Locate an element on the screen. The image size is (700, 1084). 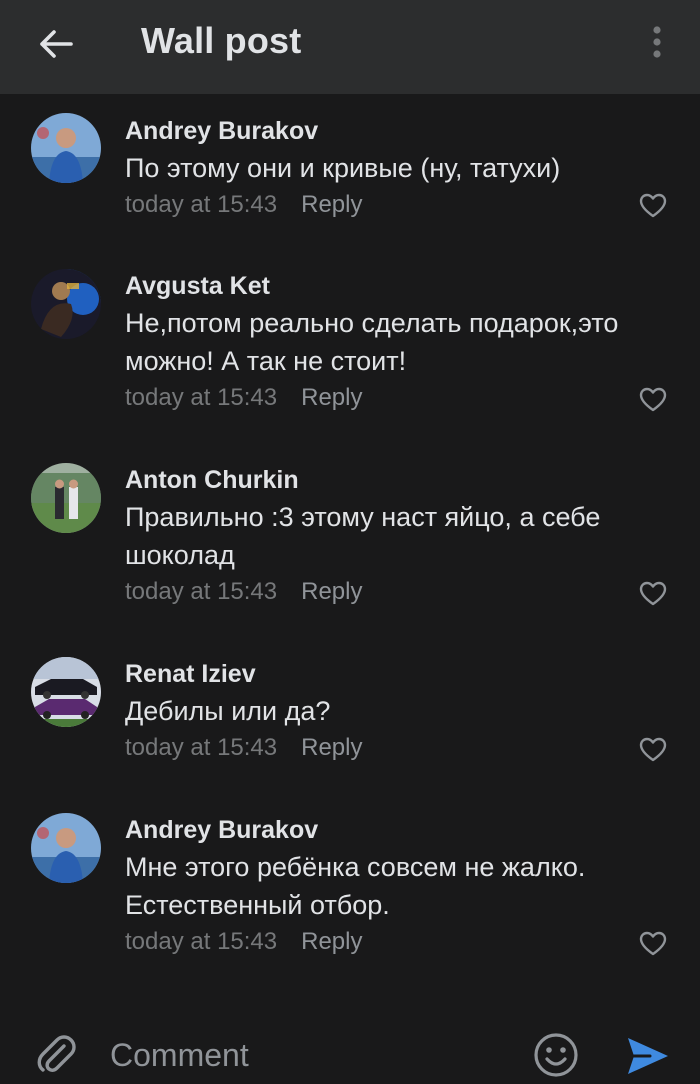
page-title: Wall post is located at coordinates (221, 40).